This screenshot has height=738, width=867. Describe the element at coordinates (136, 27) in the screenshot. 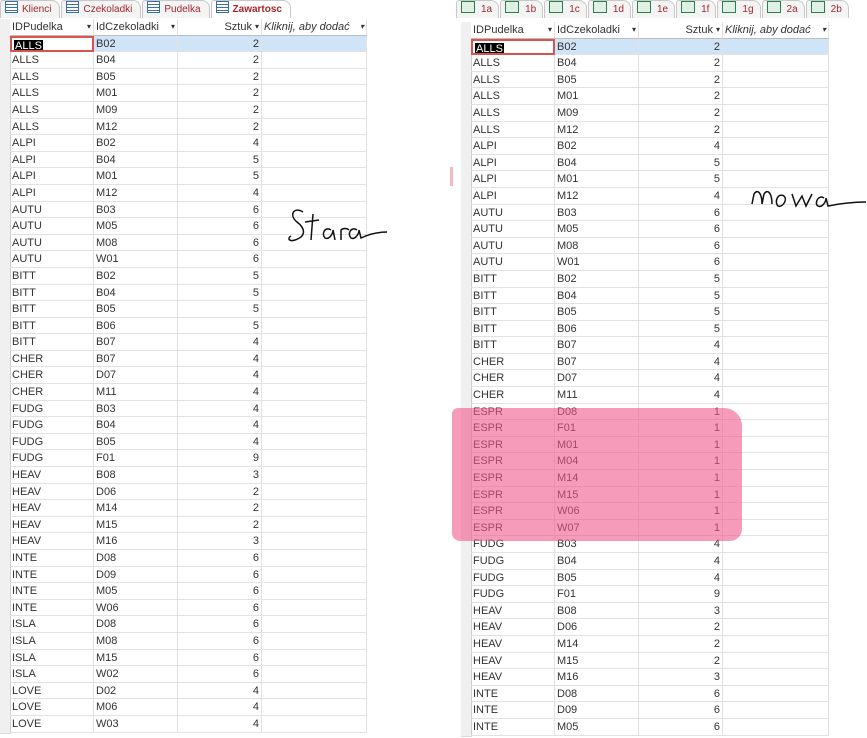

I see `column-header-idczekoladki: IdCzekoladki ▾` at that location.